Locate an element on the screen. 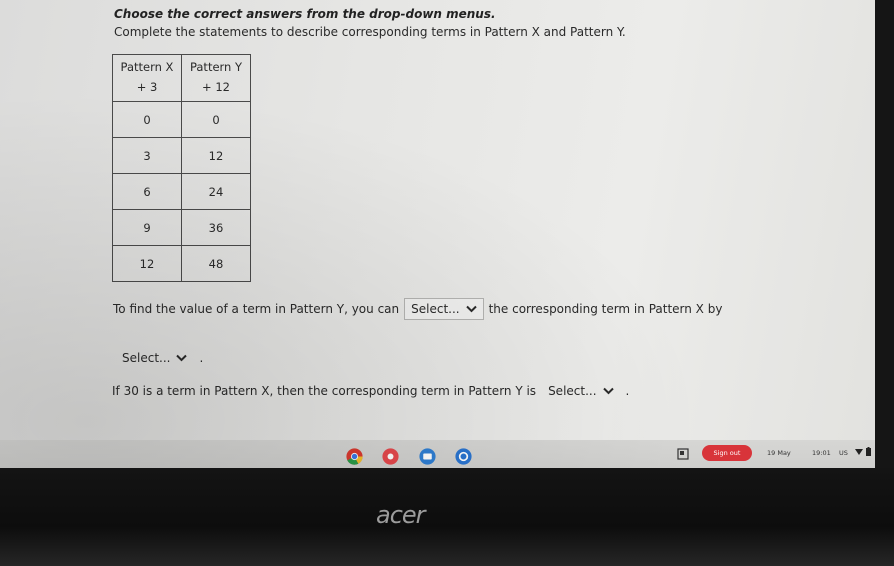 Image resolution: width=894 pixels, height=566 pixels. time-label: 19:01 is located at coordinates (821, 453).